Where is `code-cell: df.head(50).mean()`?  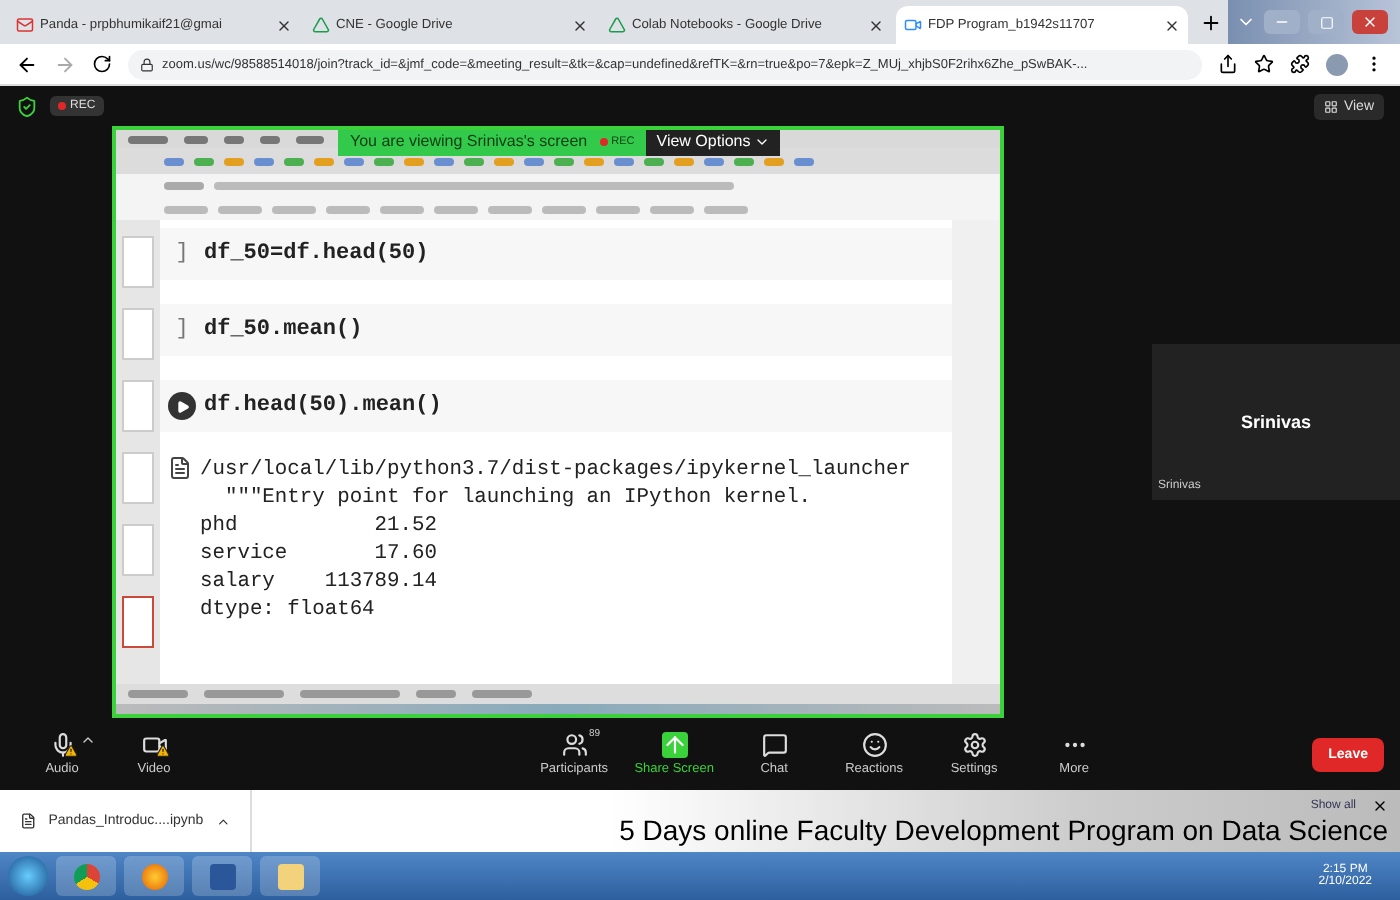 code-cell: df.head(50).mean() is located at coordinates (556, 406).